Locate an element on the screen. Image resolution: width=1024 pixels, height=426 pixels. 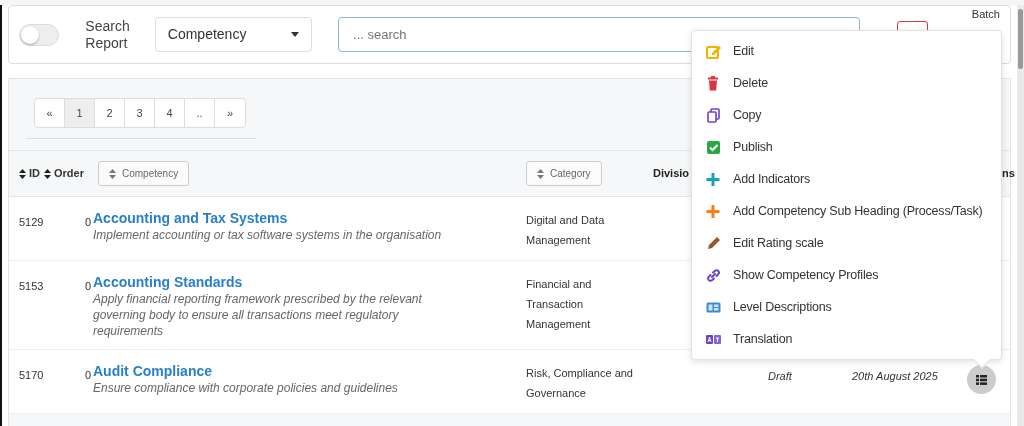
column-header: ns is located at coordinates (1008, 174).